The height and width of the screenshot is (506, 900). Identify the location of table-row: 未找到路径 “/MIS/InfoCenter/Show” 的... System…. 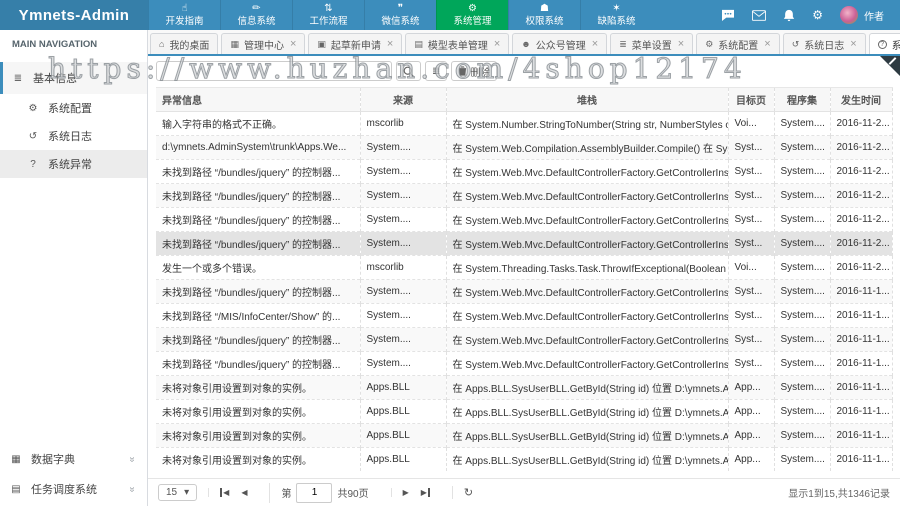
(524, 315).